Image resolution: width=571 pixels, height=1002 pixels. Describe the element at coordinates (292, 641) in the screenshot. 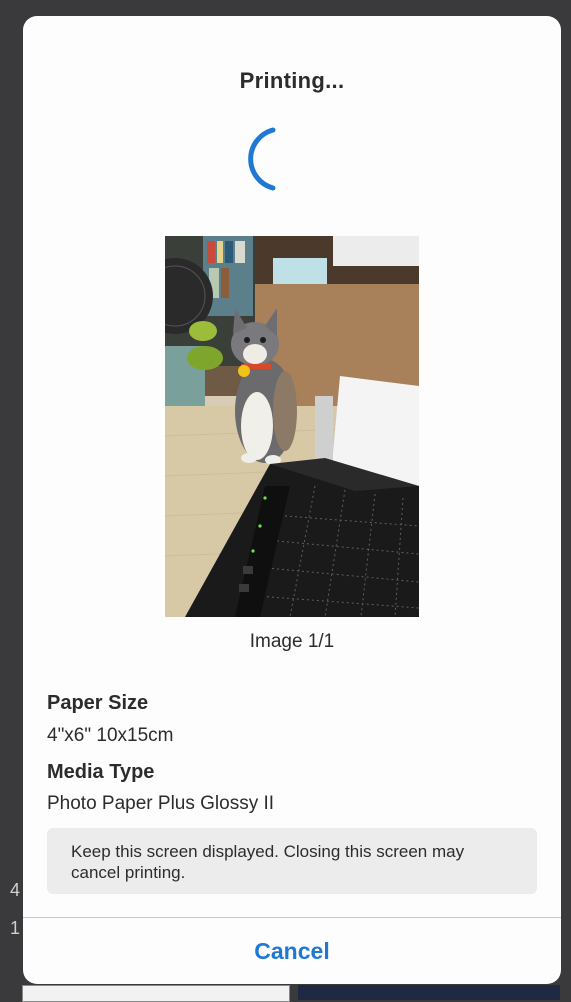

I see `image-counter: Image 1/1` at that location.